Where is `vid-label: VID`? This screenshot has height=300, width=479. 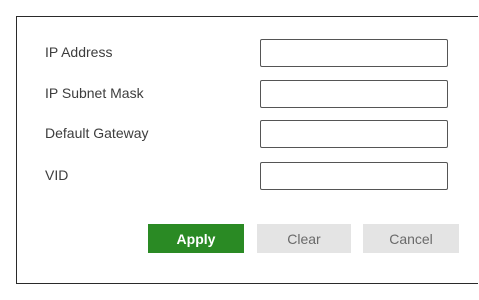
vid-label: VID is located at coordinates (57, 175).